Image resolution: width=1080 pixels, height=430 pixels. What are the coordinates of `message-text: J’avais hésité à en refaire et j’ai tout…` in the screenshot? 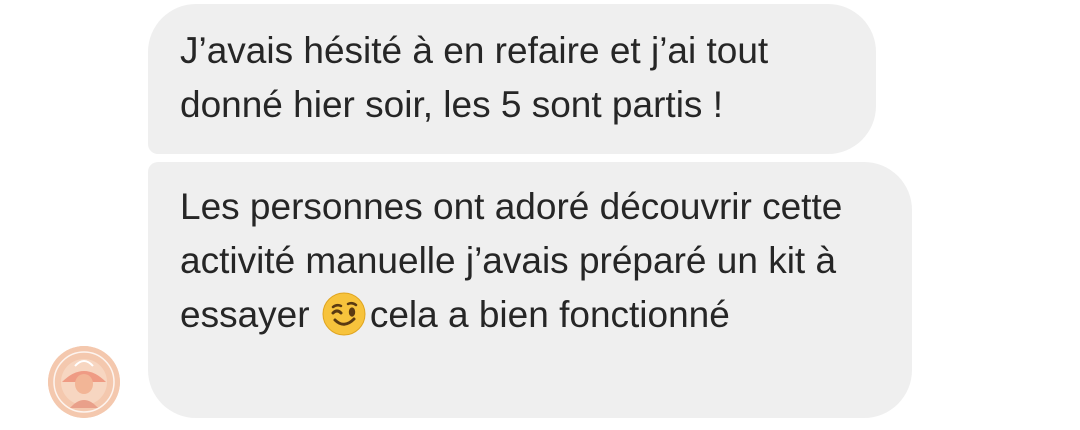 It's located at (474, 77).